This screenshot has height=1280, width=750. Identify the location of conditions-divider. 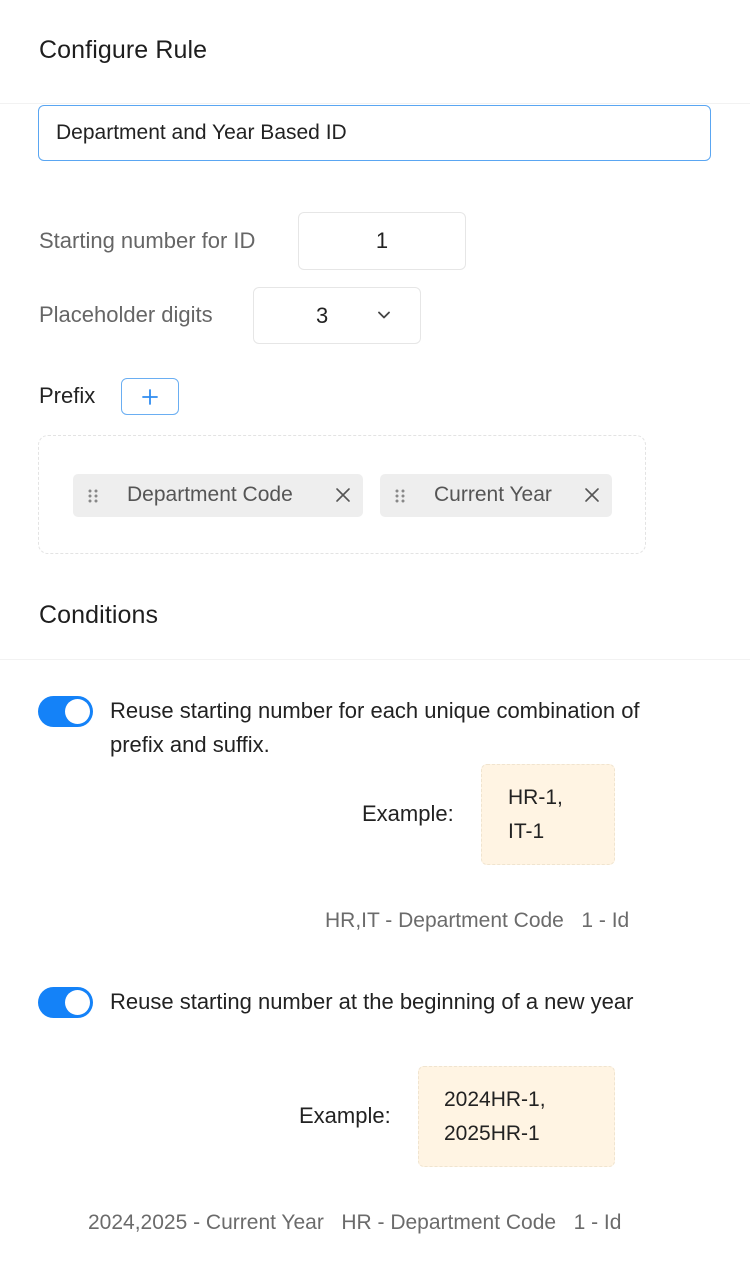
(375, 659).